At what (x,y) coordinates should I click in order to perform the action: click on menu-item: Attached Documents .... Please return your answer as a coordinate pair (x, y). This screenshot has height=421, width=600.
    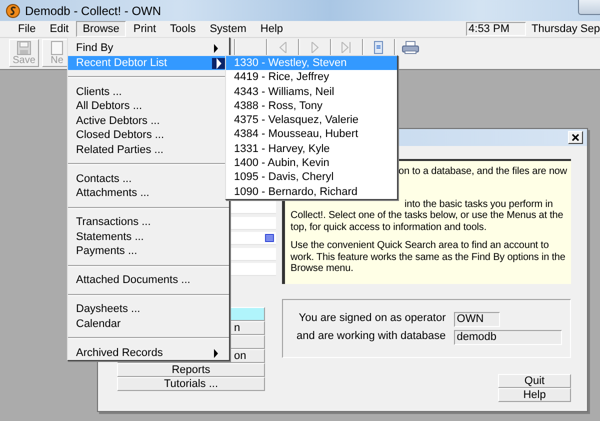
    Looking at the image, I should click on (148, 280).